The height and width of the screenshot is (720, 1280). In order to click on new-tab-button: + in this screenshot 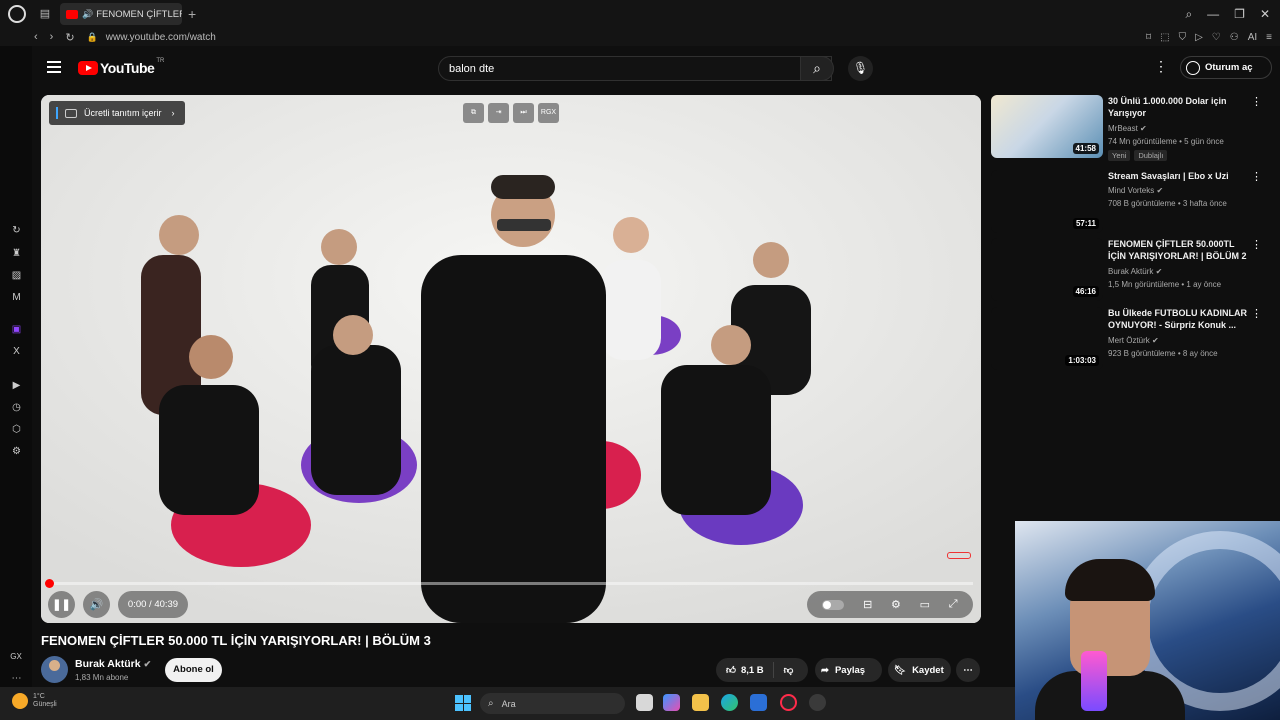, I will do `click(192, 14)`.